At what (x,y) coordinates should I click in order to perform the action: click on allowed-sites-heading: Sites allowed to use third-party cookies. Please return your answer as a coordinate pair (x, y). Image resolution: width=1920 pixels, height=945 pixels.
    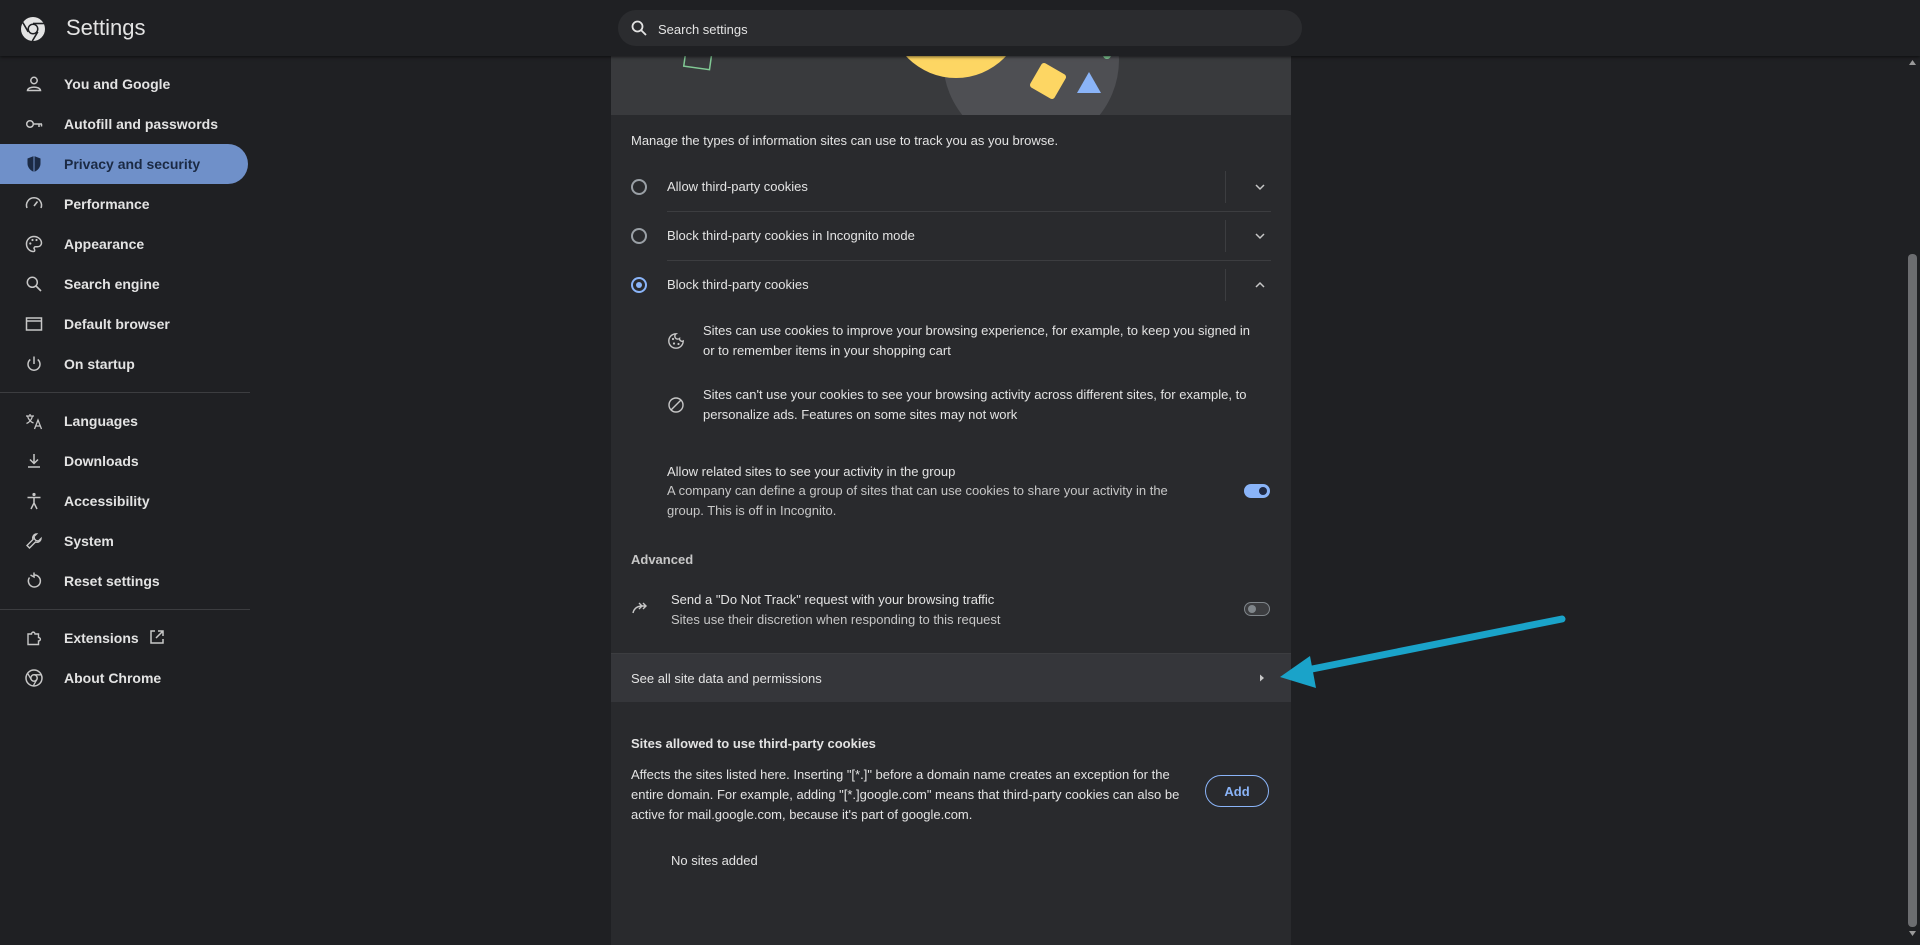
    Looking at the image, I should click on (753, 743).